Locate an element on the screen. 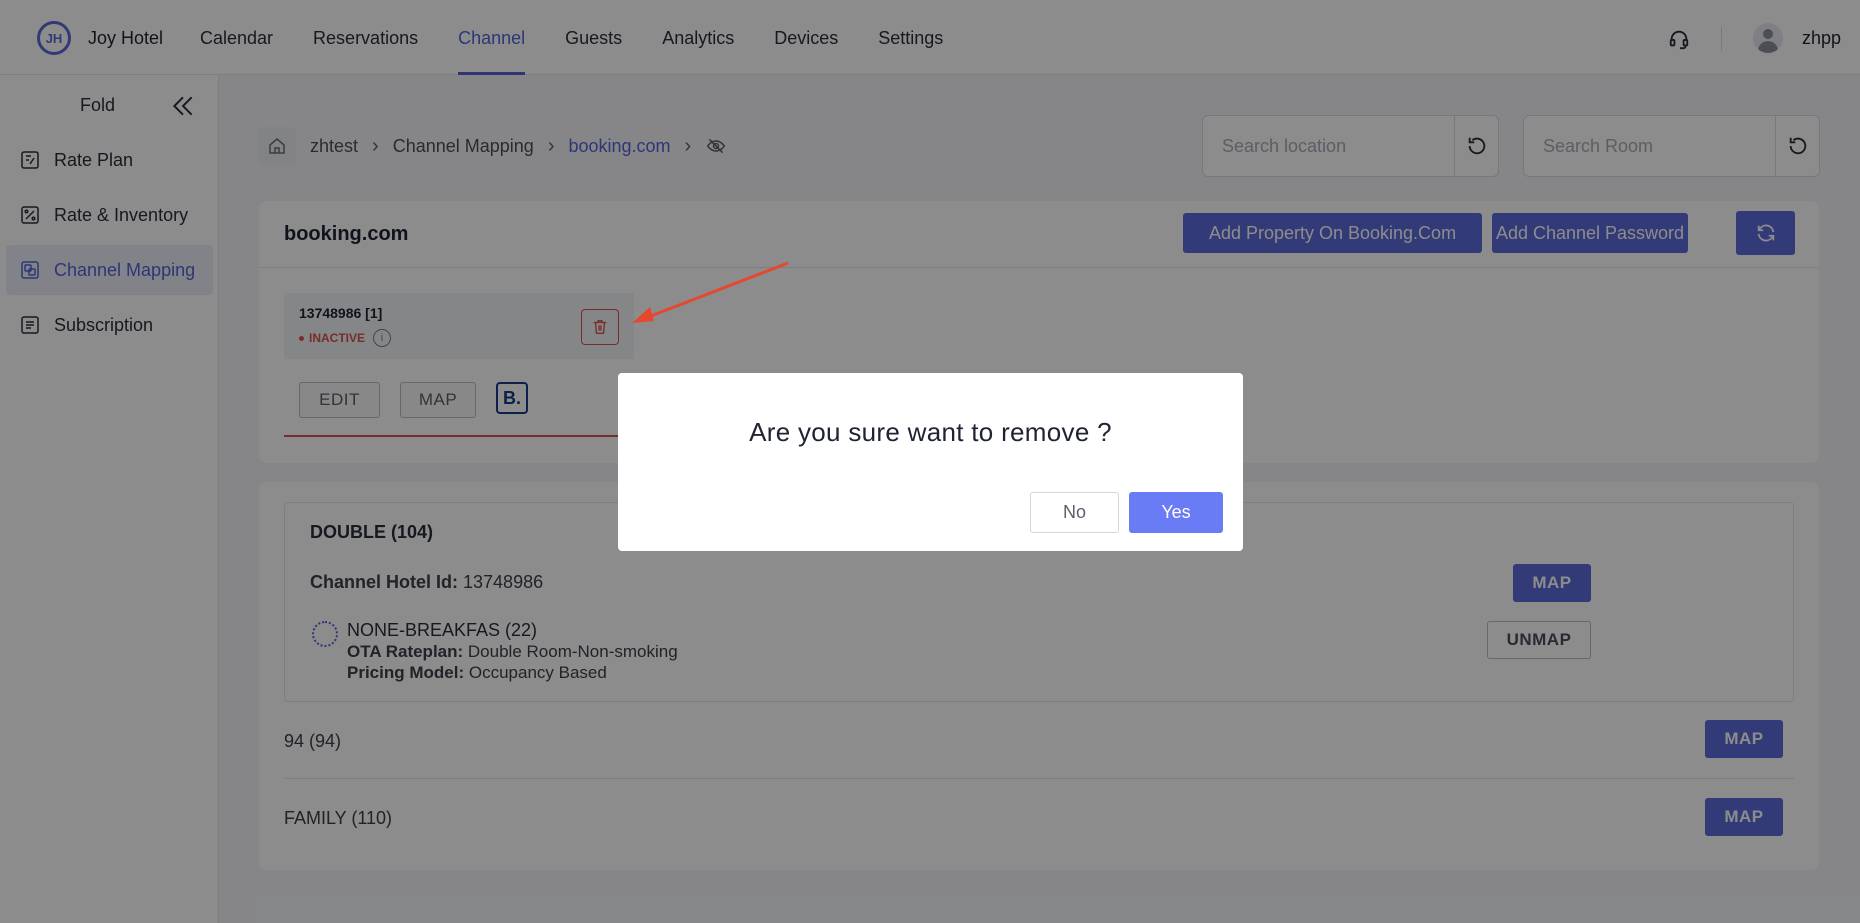 This screenshot has height=923, width=1860. no-button: No is located at coordinates (1074, 512).